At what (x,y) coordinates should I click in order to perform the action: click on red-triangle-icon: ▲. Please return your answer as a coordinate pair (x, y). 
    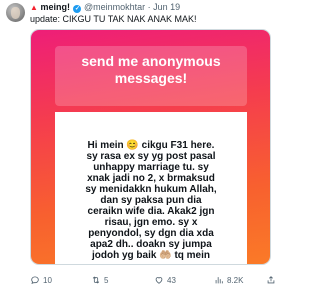
    Looking at the image, I should click on (34, 7).